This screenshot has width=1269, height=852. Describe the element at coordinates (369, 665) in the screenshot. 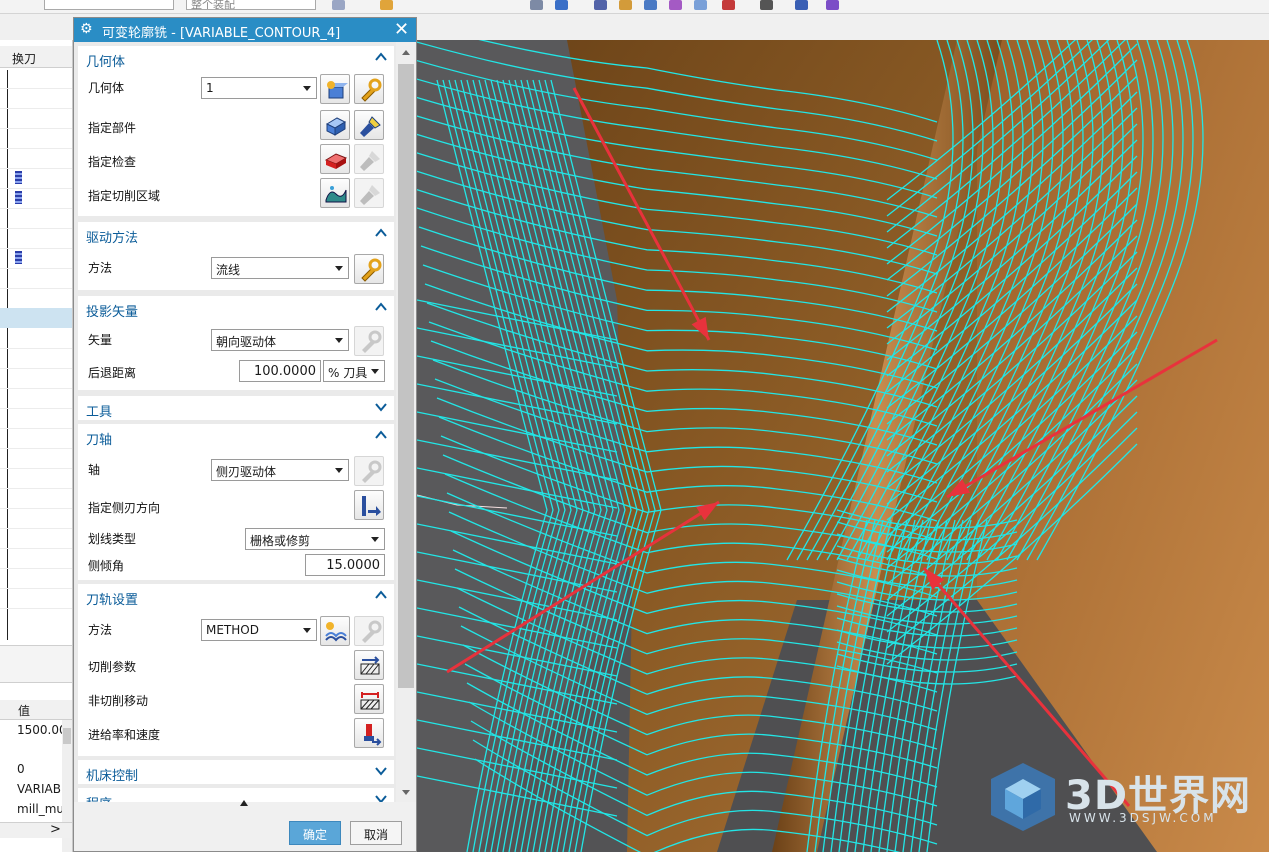

I see `cut-params-button` at that location.